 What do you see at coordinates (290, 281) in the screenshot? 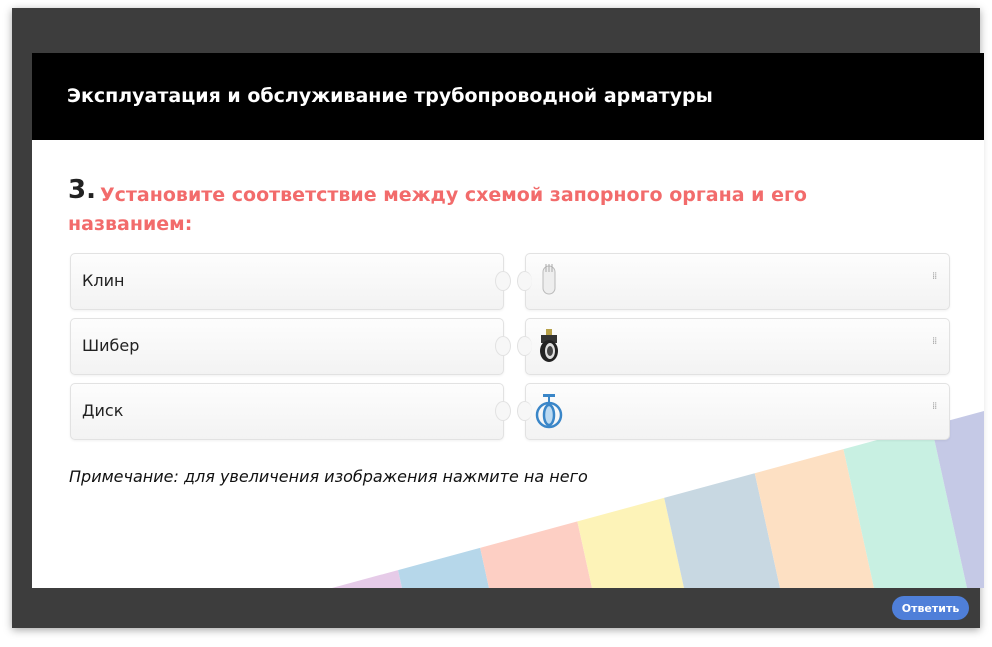
I see `match-term-1: Клин` at bounding box center [290, 281].